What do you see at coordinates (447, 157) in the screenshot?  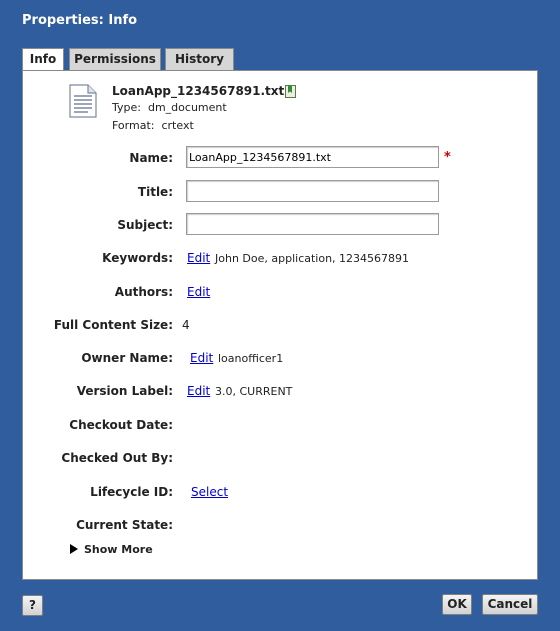 I see `required-marker: *` at bounding box center [447, 157].